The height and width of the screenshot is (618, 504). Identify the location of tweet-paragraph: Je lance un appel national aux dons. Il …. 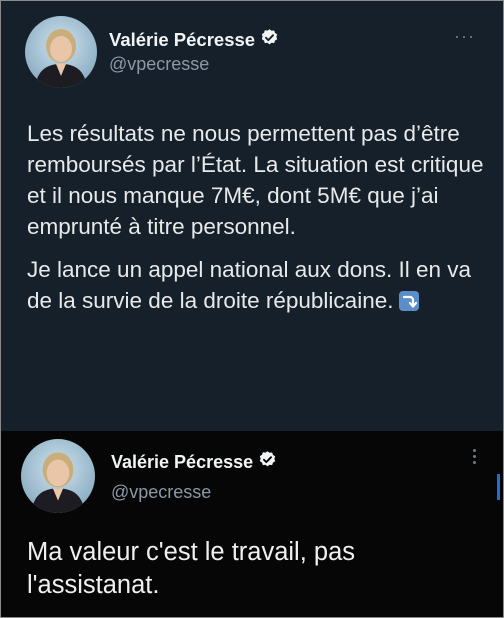
(262, 285).